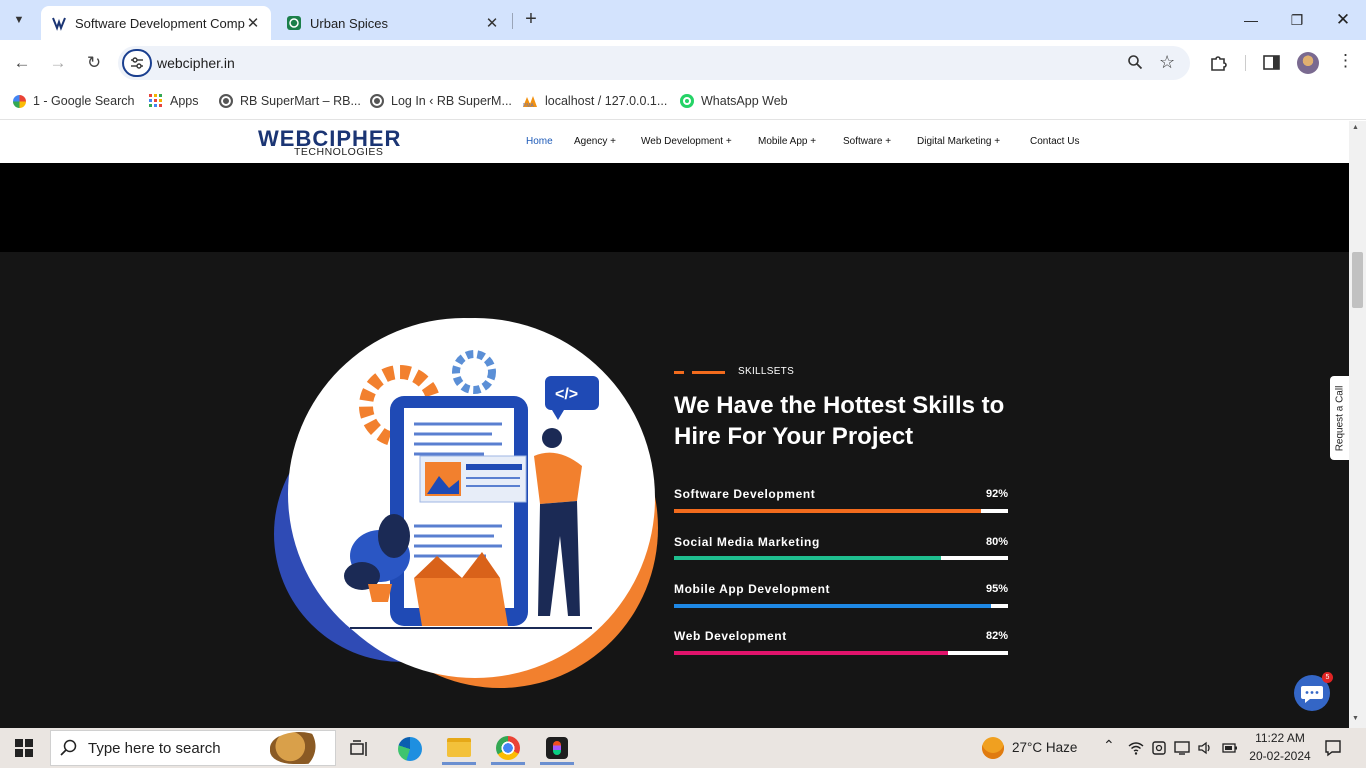  I want to click on bookmark-star-icon: ☆, so click(1167, 62).